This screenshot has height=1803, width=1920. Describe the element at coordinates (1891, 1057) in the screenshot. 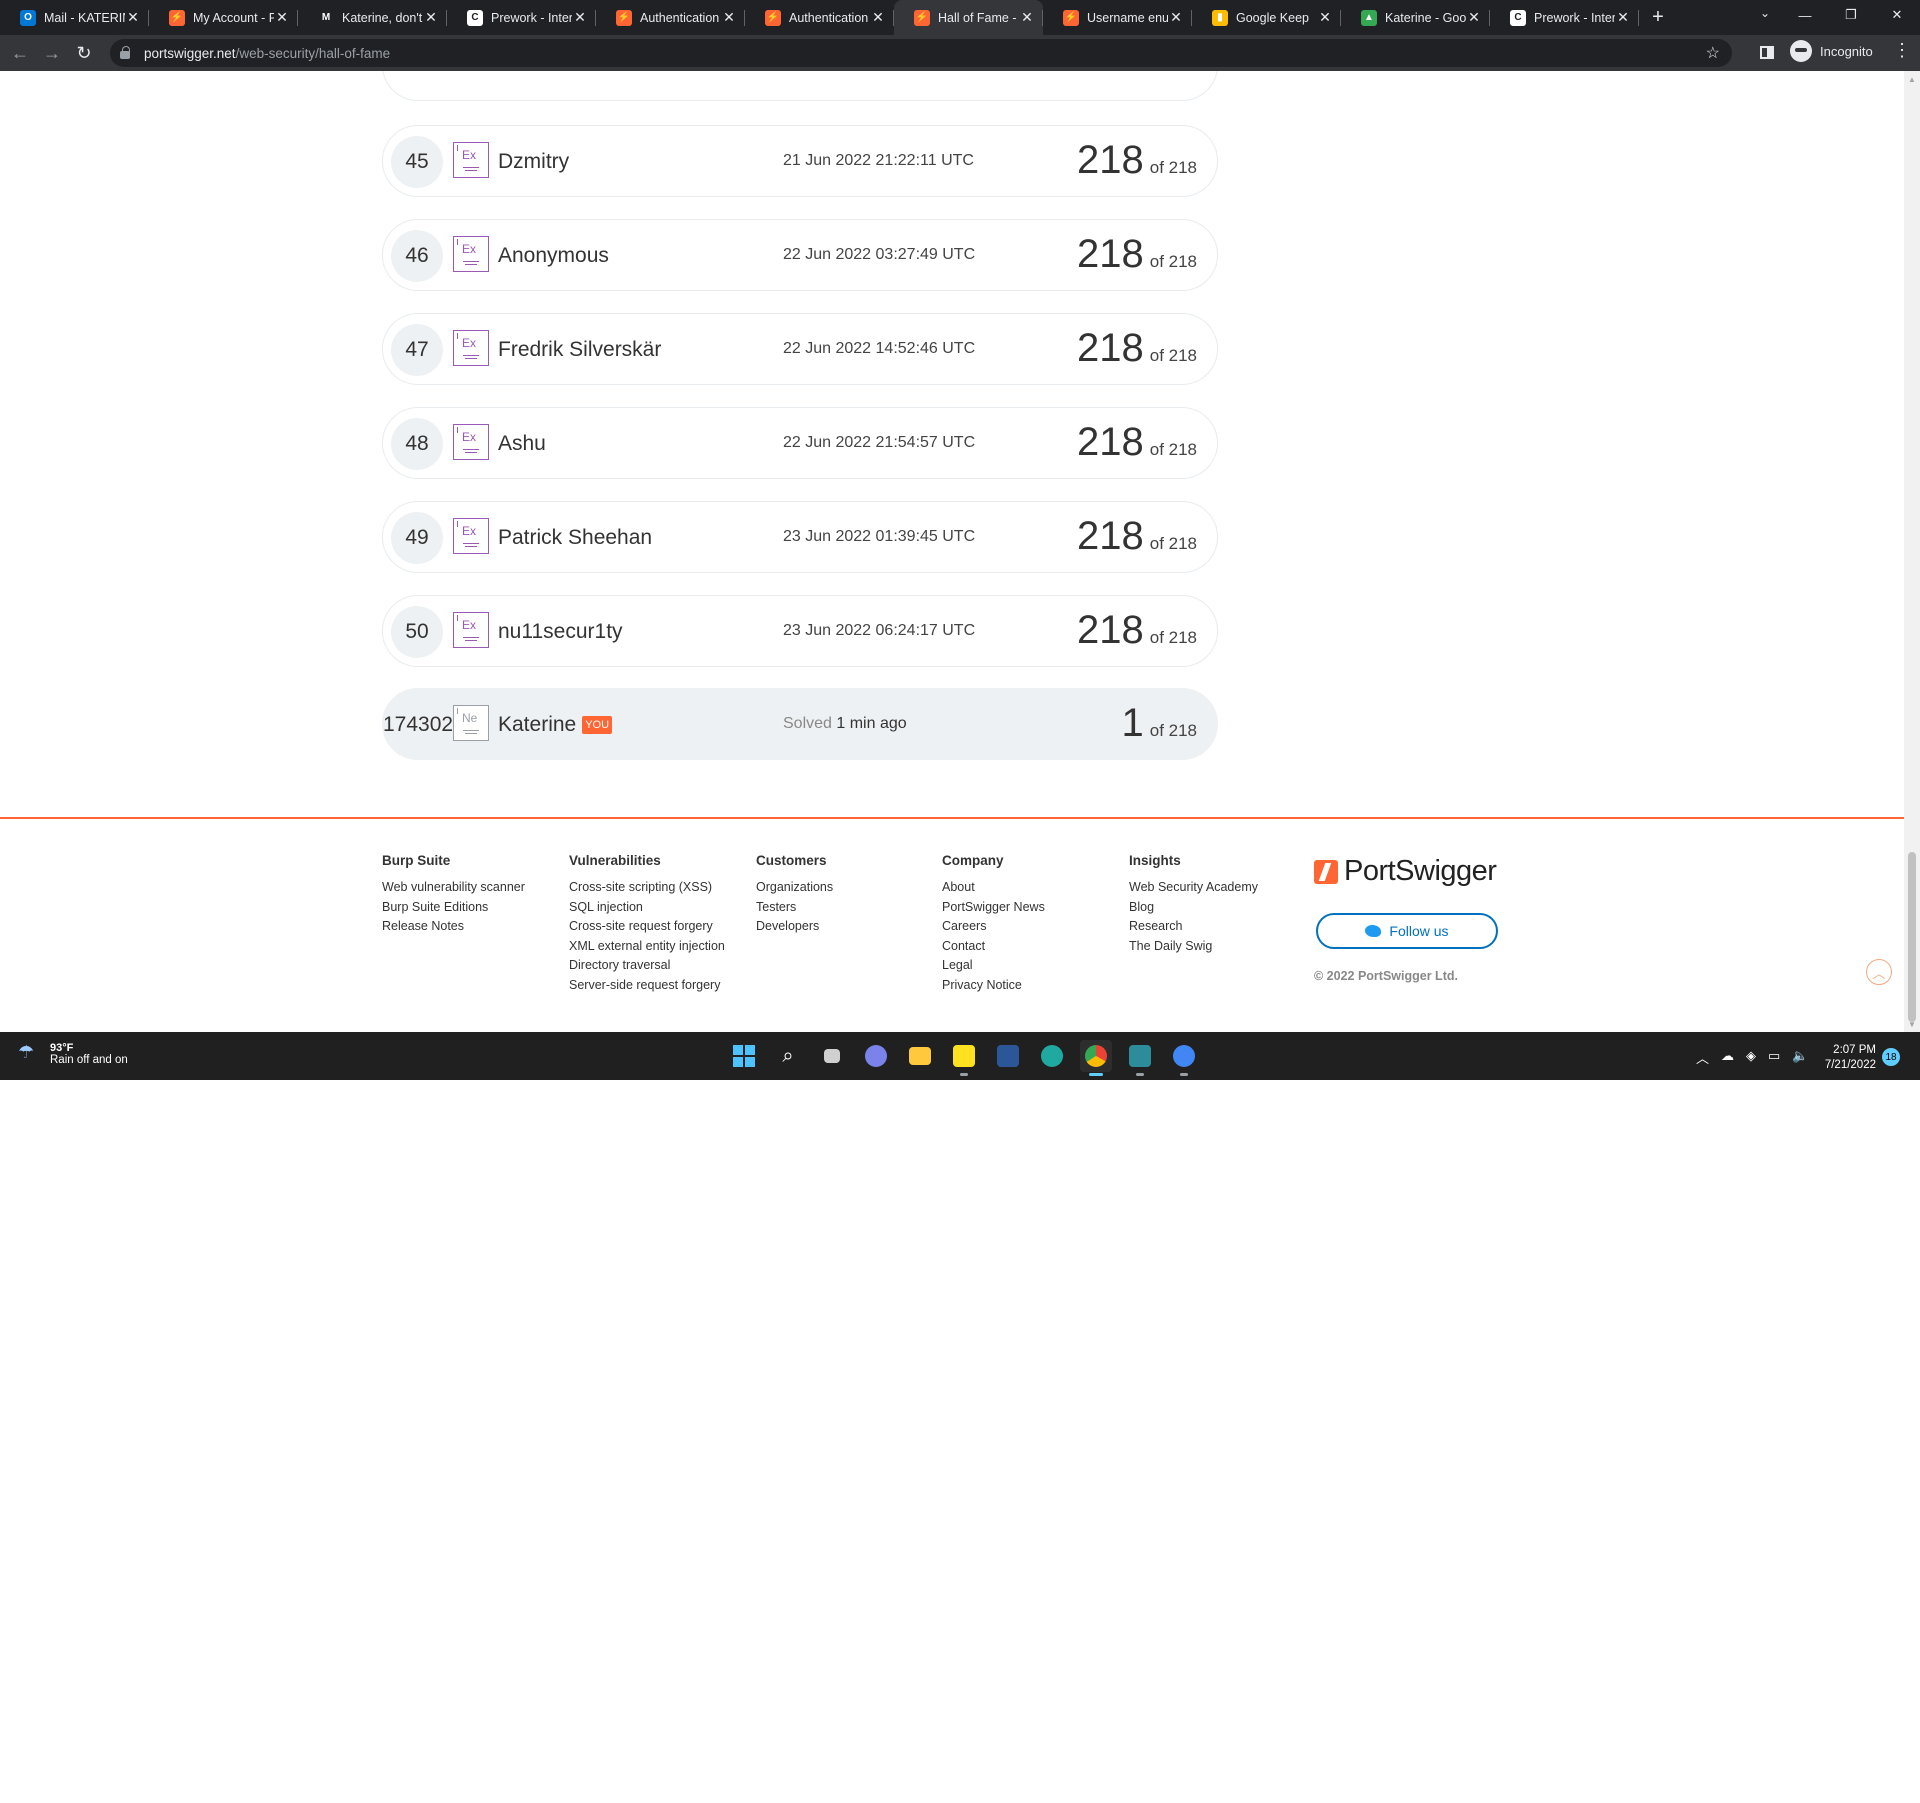

I see `notification-badge: 18` at that location.